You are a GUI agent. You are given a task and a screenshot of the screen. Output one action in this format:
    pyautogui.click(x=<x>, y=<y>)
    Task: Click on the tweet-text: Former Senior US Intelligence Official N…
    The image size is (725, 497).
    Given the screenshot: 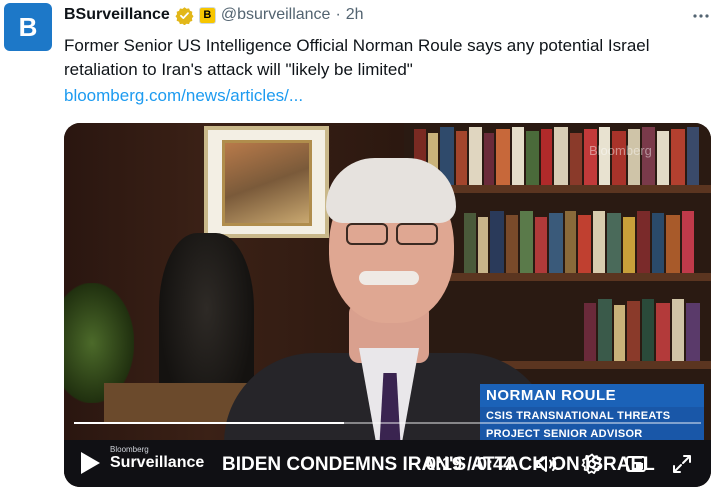 What is the action you would take?
    pyautogui.click(x=357, y=57)
    